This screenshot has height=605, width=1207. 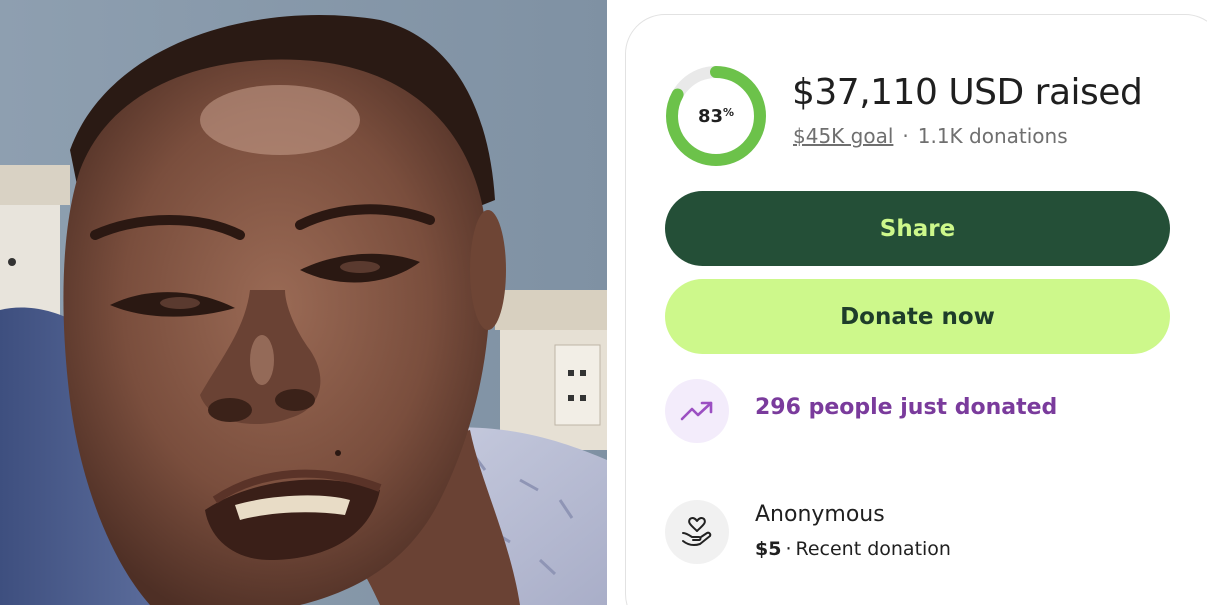 I want to click on trending-up-icon, so click(x=696, y=411).